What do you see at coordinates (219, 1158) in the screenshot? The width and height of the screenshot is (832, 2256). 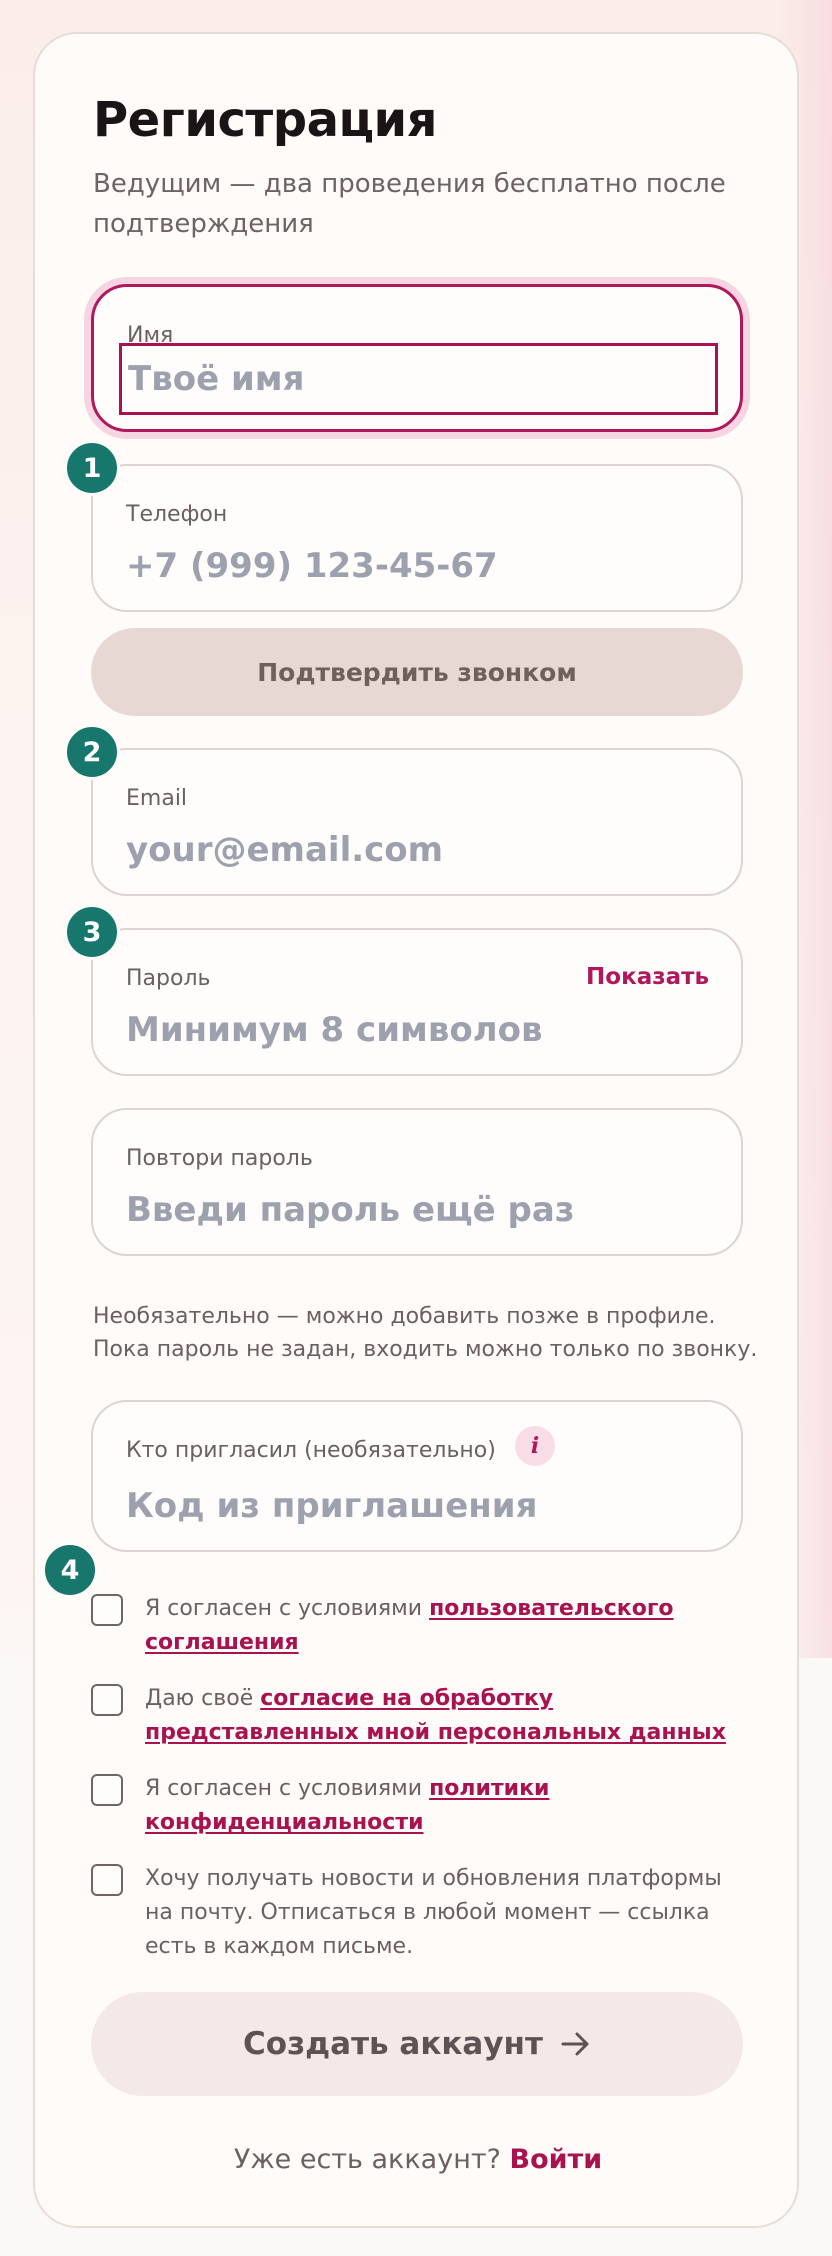 I see `password-repeat-label: Повтори пароль` at bounding box center [219, 1158].